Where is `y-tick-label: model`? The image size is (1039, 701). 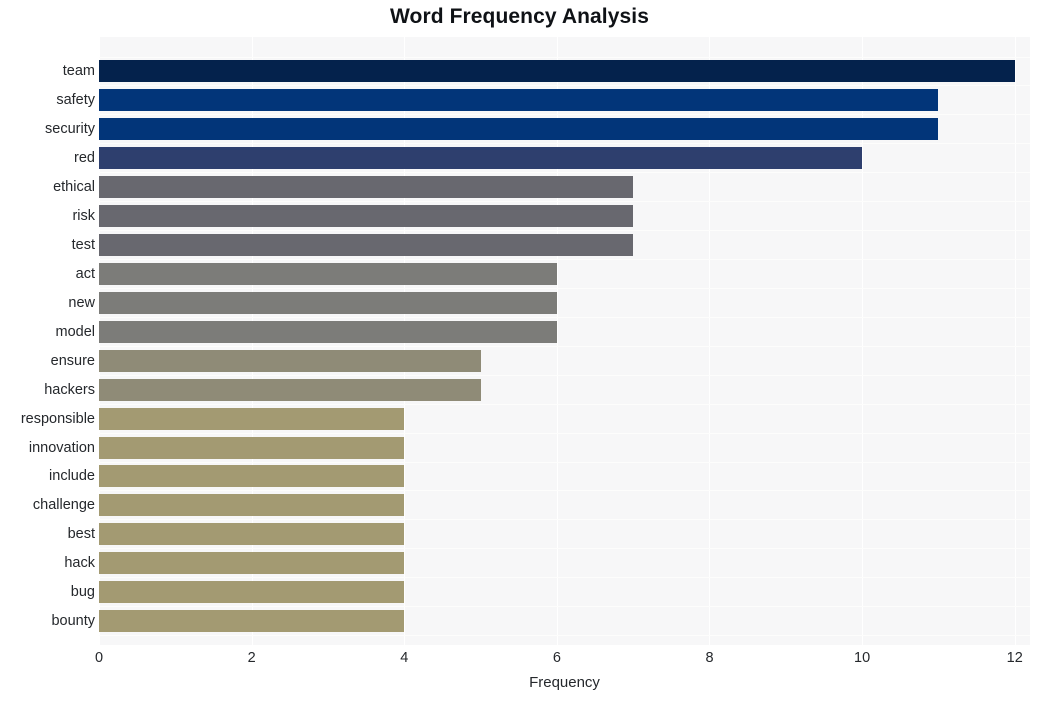 y-tick-label: model is located at coordinates (75, 331).